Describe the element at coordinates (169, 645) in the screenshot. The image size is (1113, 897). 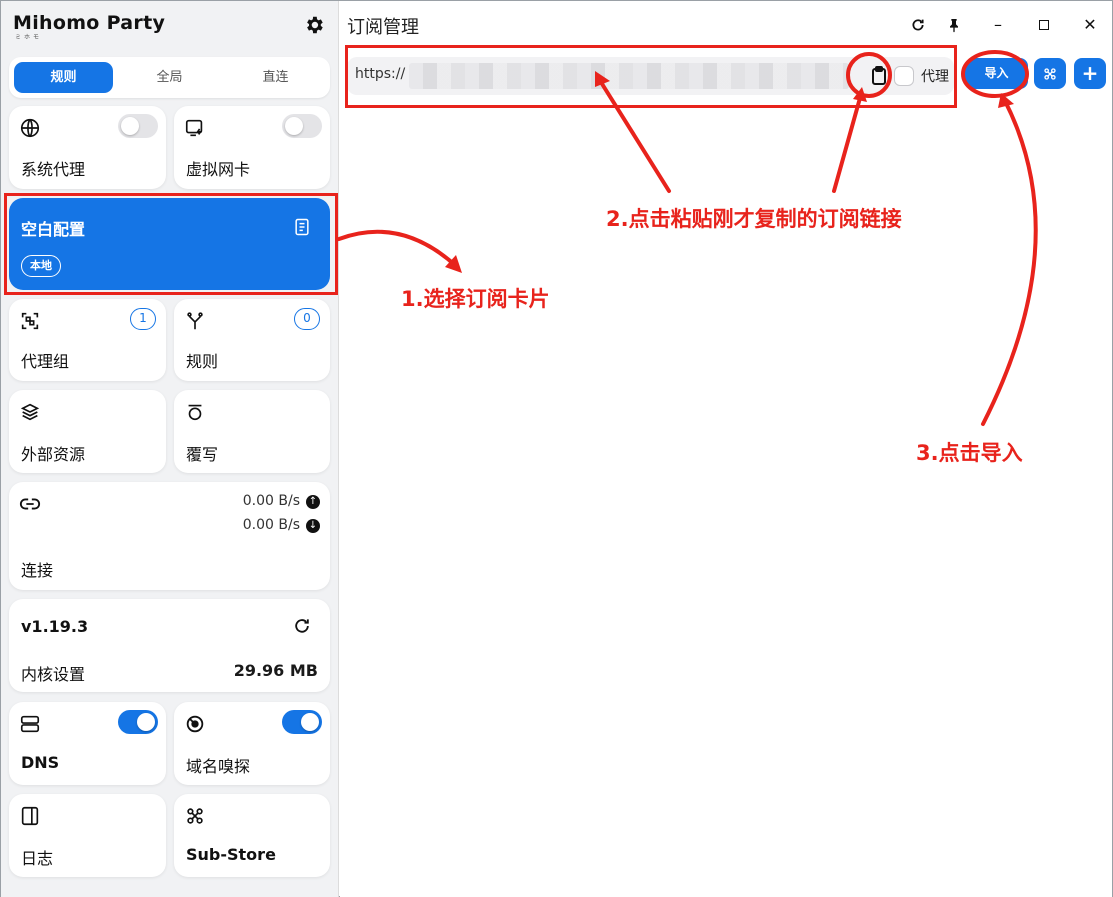
I see `core-card: v1.19.3 内核设置 29.96 MB` at that location.